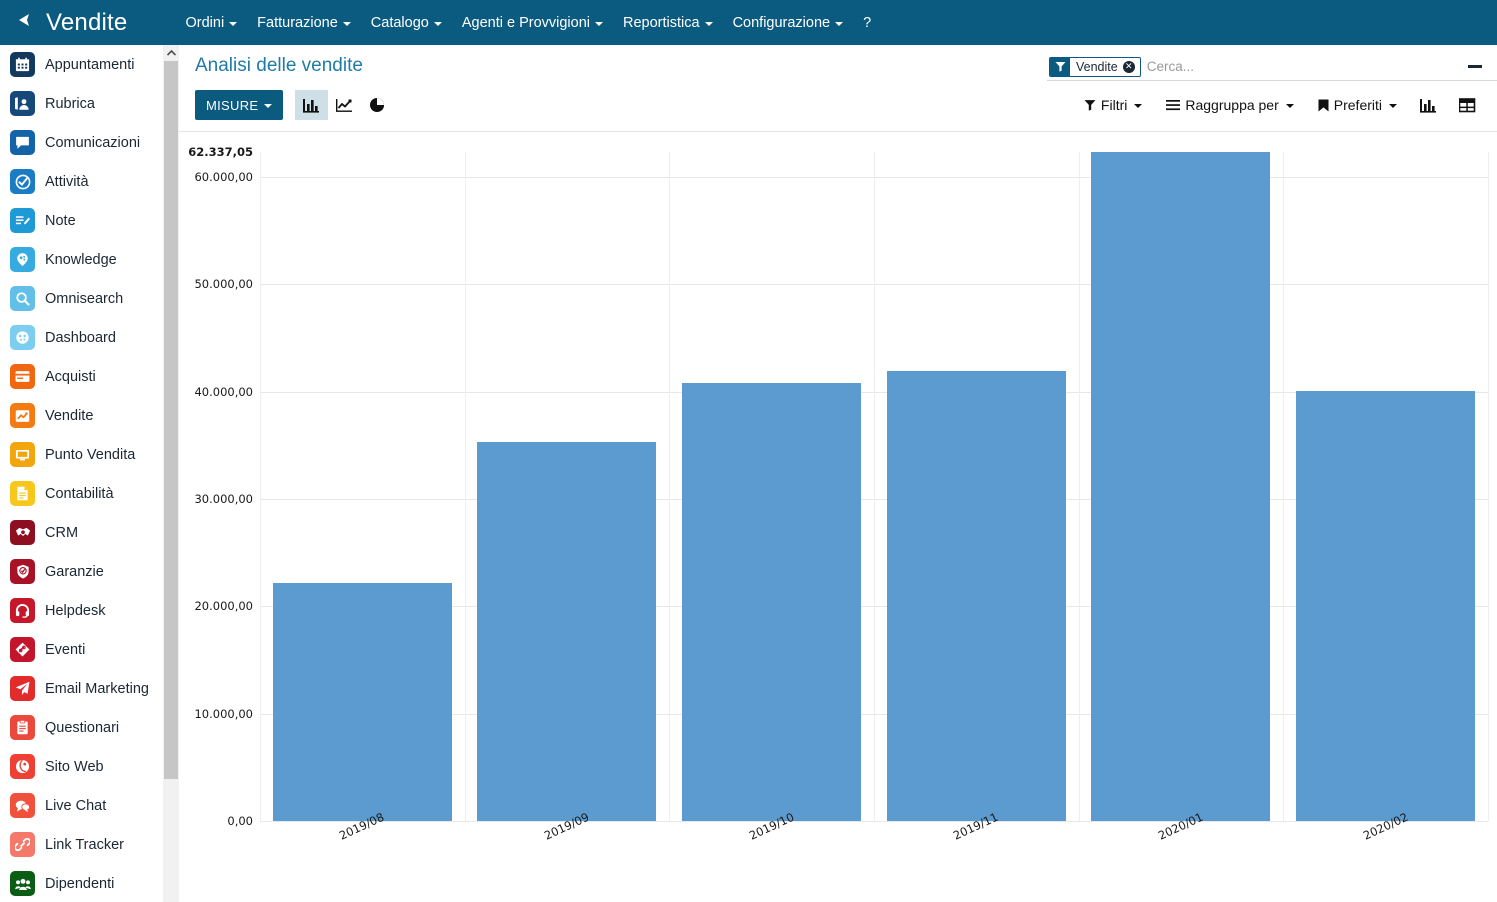 This screenshot has width=1497, height=902. Describe the element at coordinates (22, 376) in the screenshot. I see `card-icon` at that location.